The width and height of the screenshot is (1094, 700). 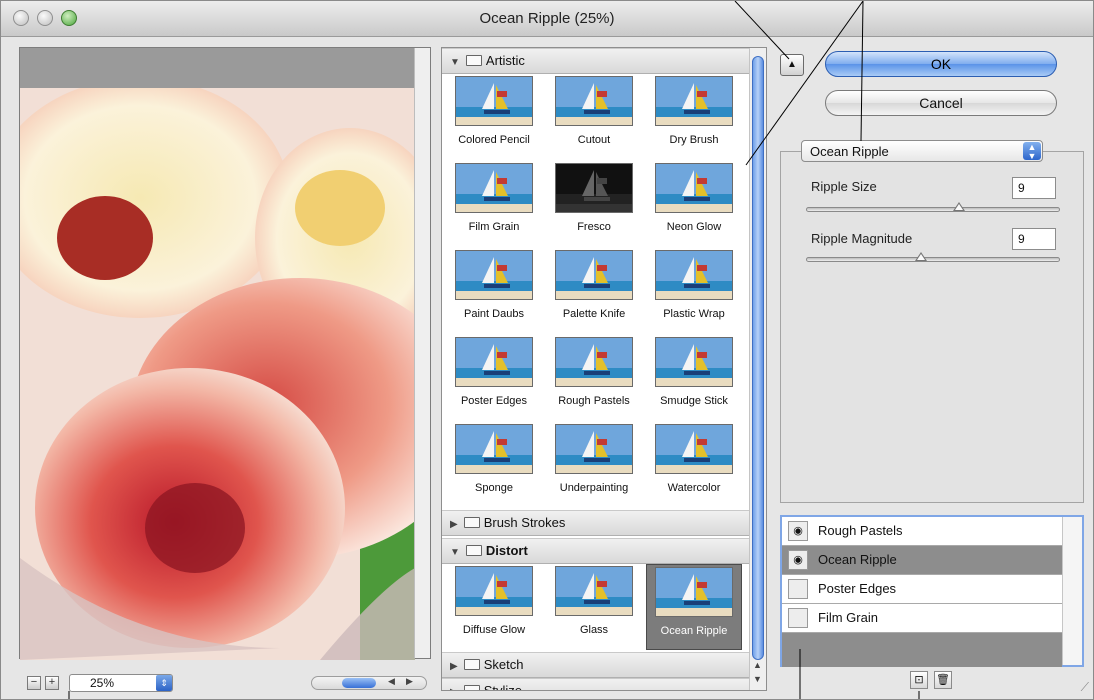 What do you see at coordinates (757, 665) in the screenshot?
I see `scroll-up-icon: ▲` at bounding box center [757, 665].